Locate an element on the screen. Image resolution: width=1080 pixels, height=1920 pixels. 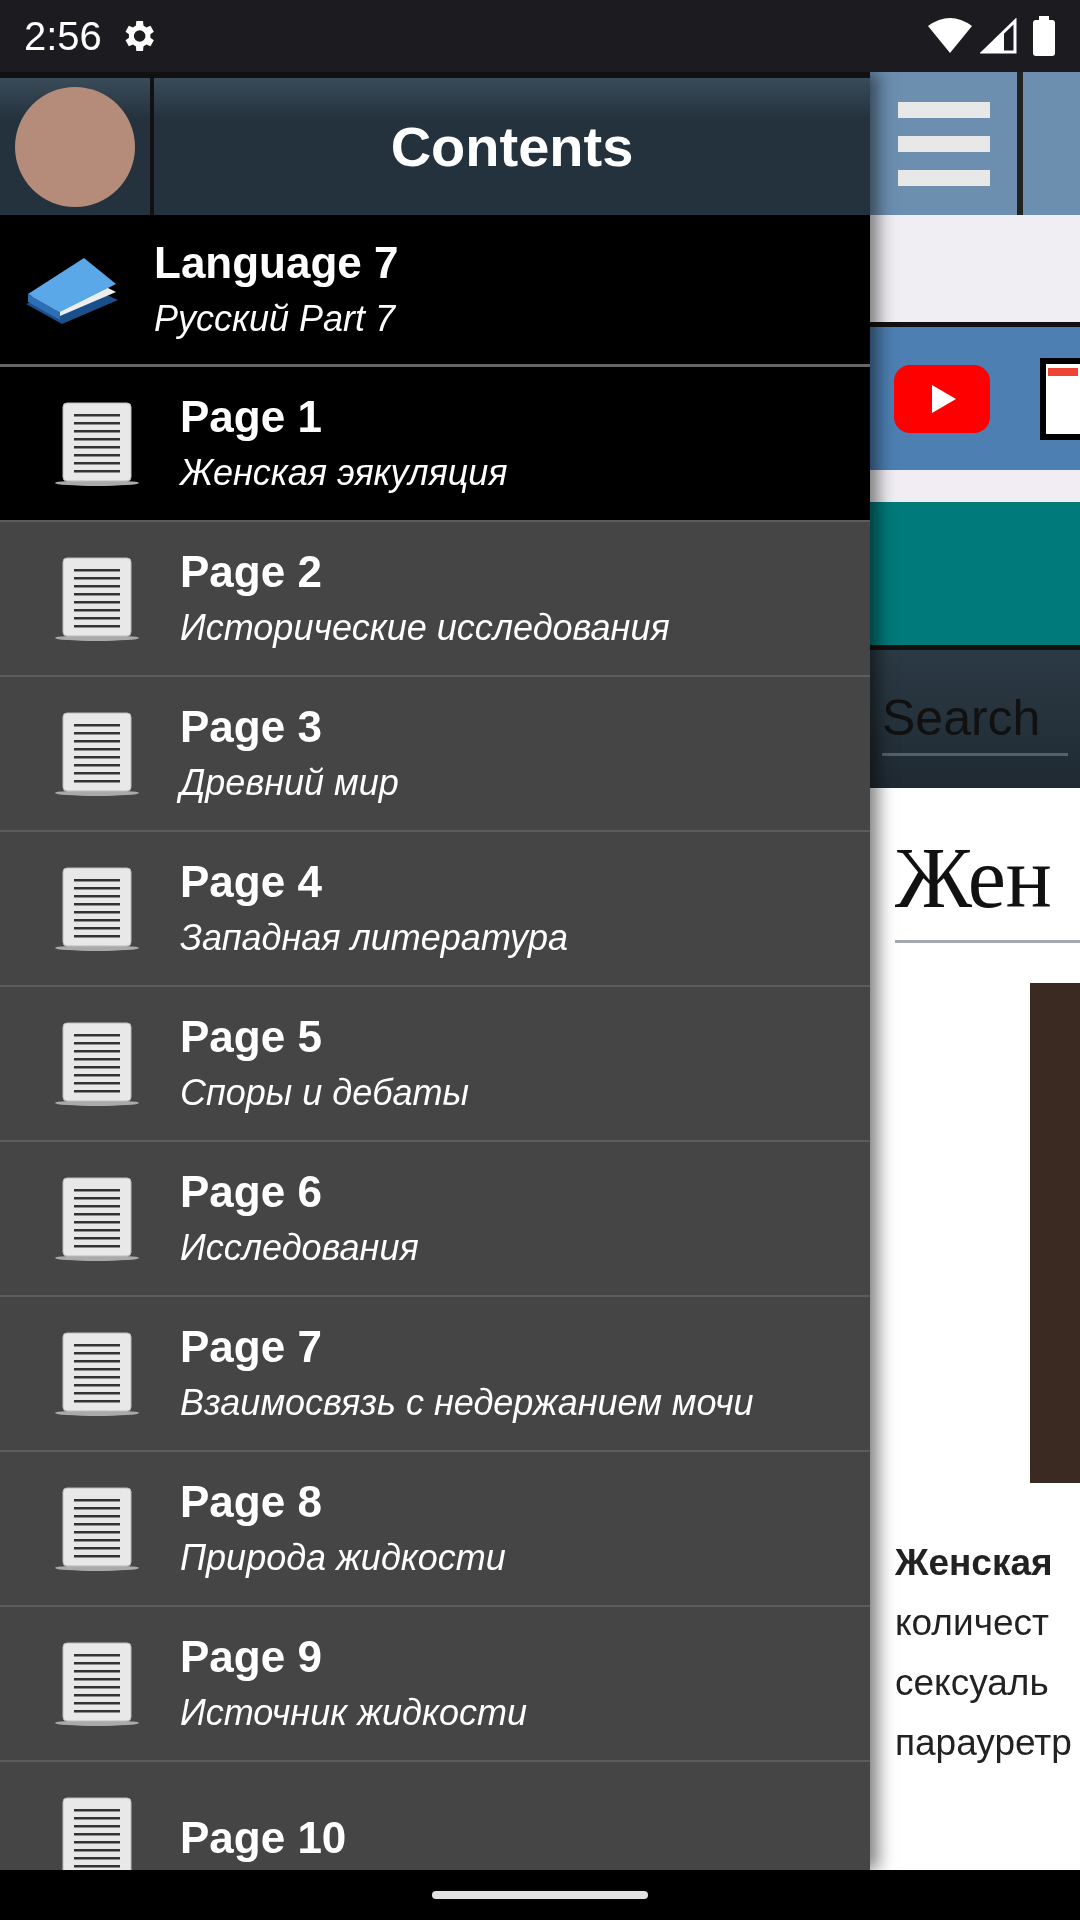
item-subtitle: Взаимосвязь с недержанием мочи is located at coordinates (467, 1402).